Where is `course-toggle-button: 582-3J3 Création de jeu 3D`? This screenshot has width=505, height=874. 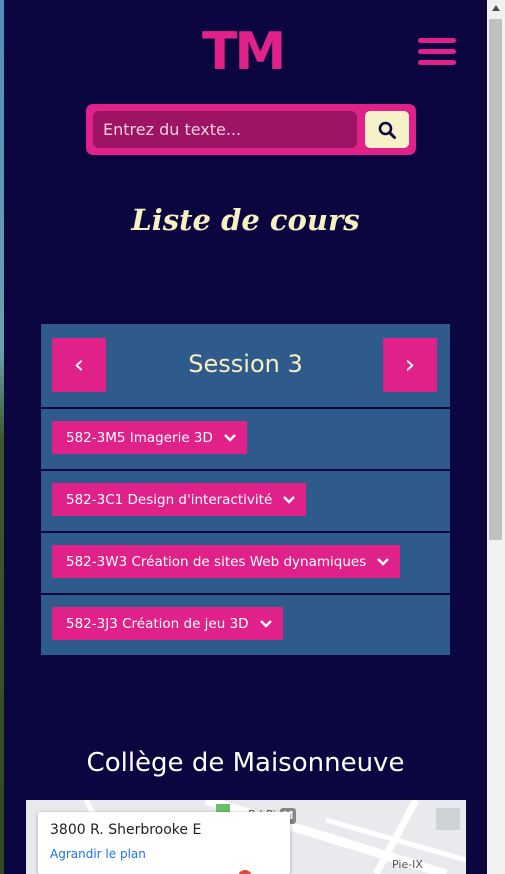 course-toggle-button: 582-3J3 Création de jeu 3D is located at coordinates (167, 623).